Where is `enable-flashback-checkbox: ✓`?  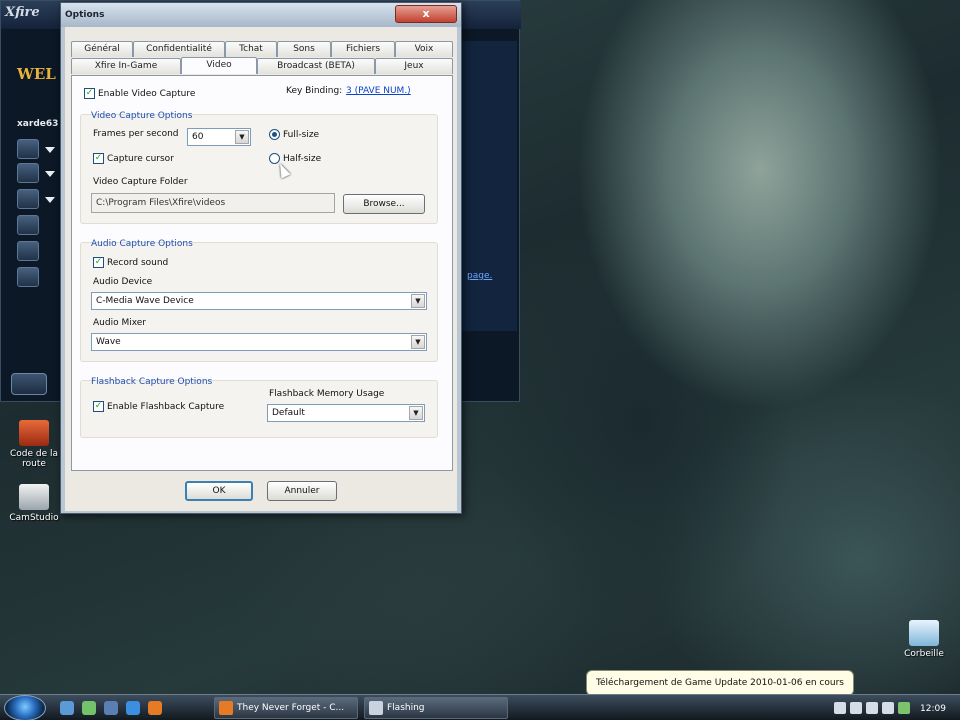
enable-flashback-checkbox: ✓ is located at coordinates (98, 406).